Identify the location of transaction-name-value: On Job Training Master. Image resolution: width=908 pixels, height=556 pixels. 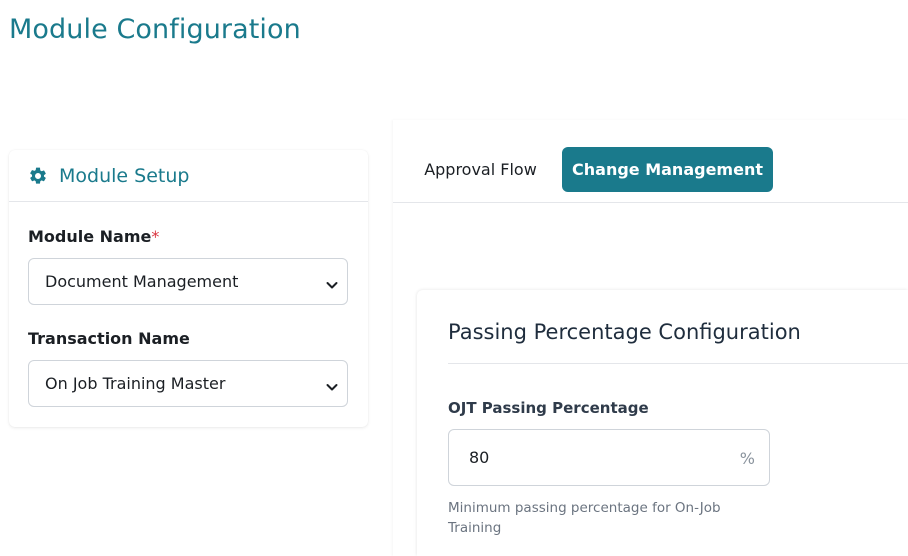
(135, 383).